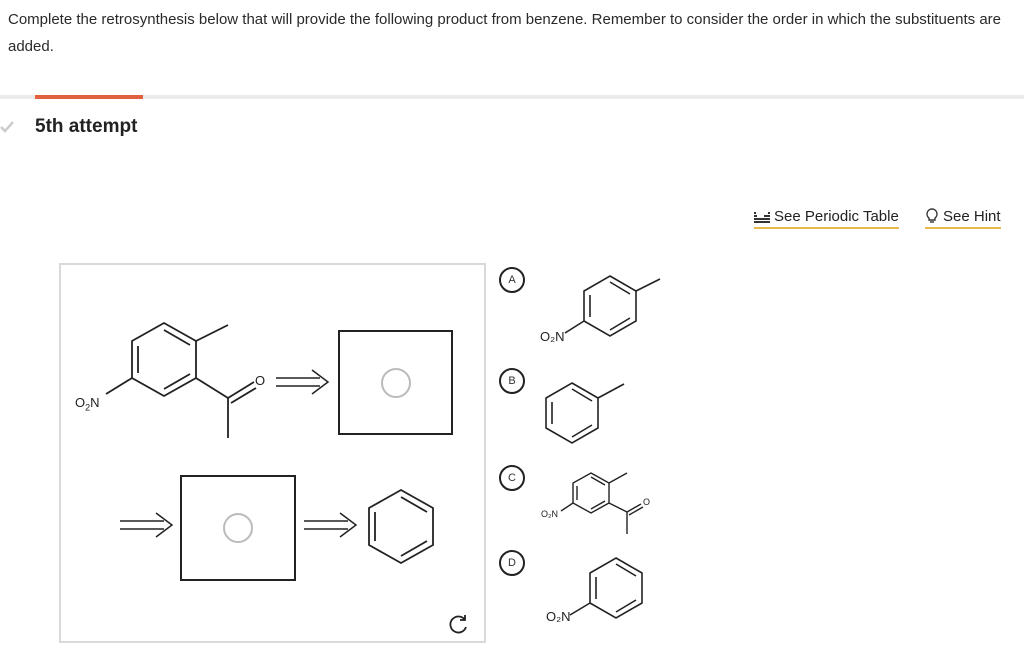  Describe the element at coordinates (512, 478) in the screenshot. I see `choice-c-button: C` at that location.